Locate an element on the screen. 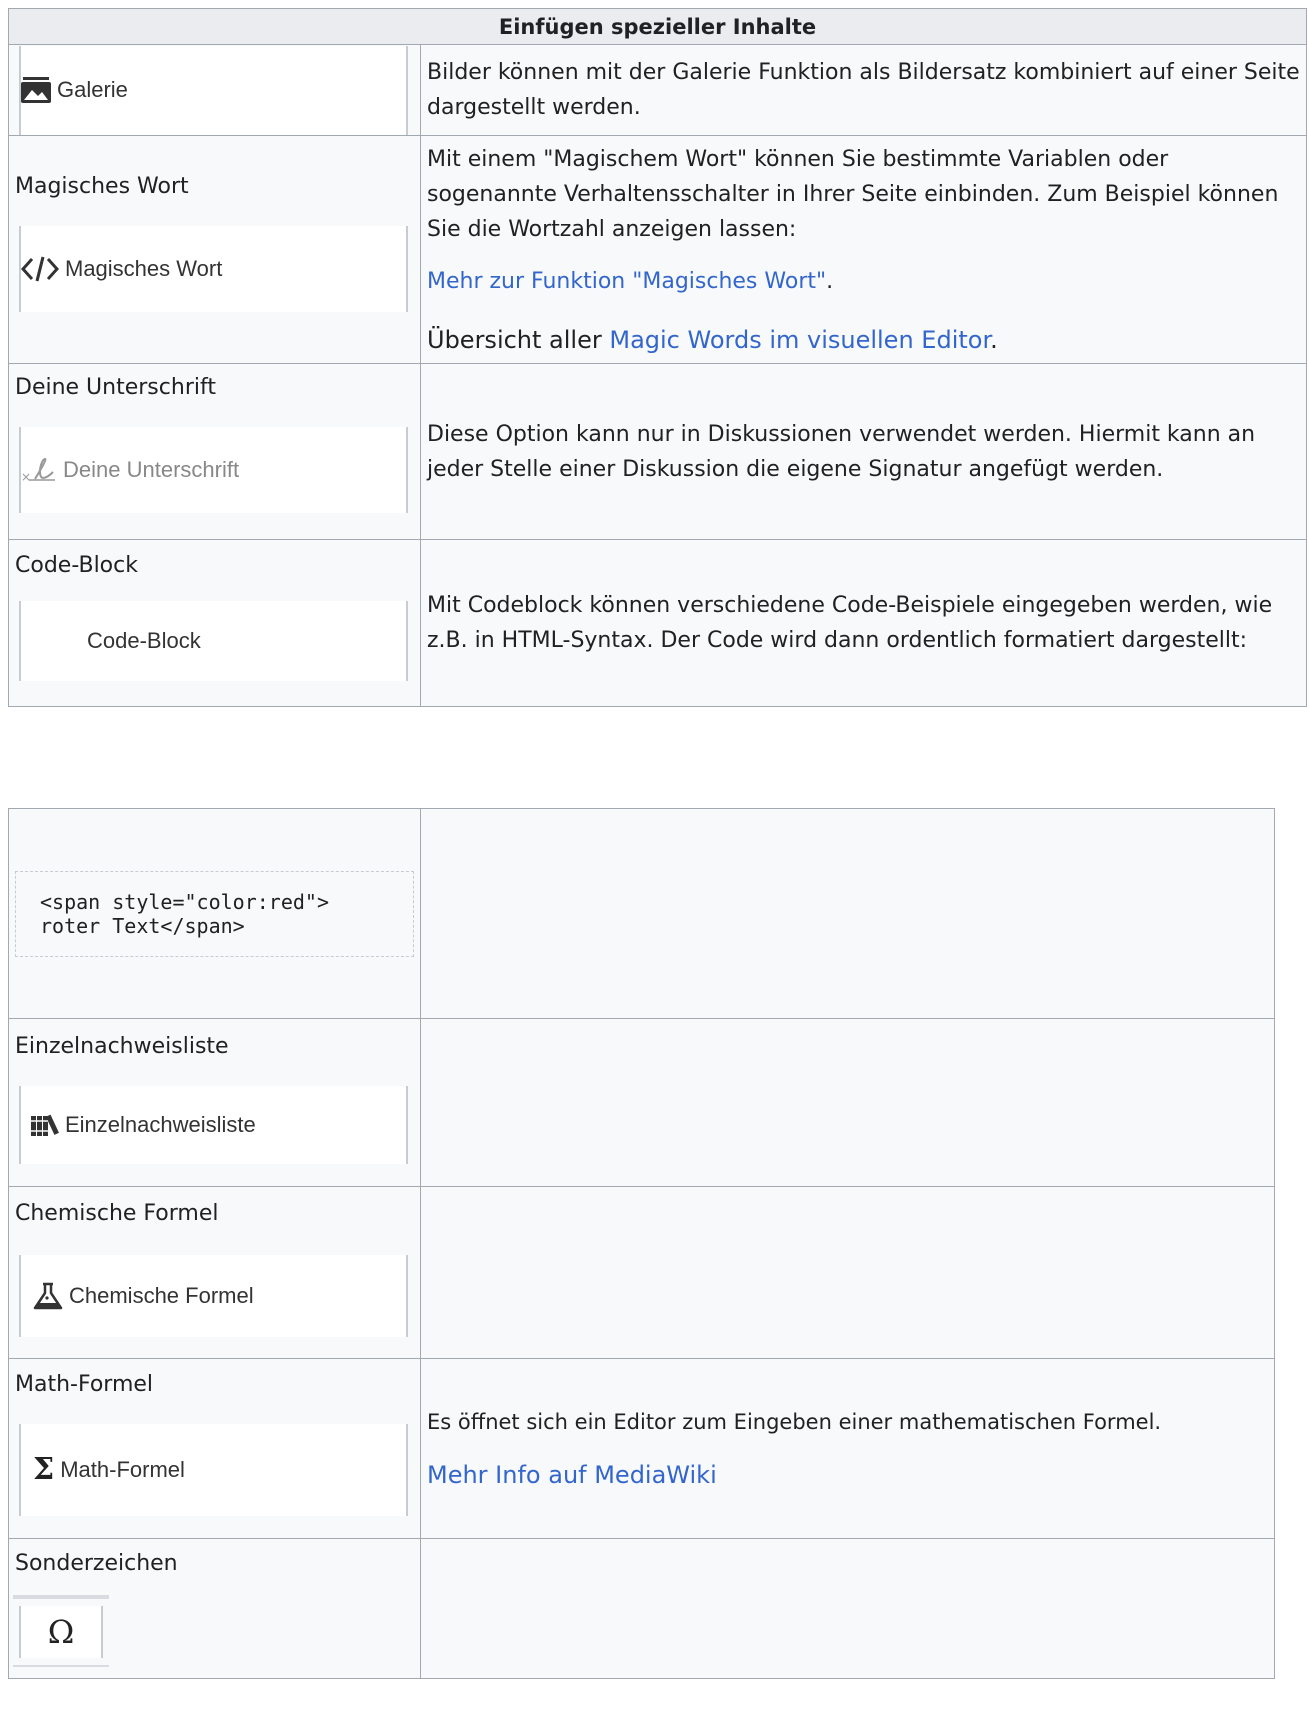 The width and height of the screenshot is (1309, 1719). math-formula-cell: Math-Formel Σ Math-Formel is located at coordinates (214, 1448).